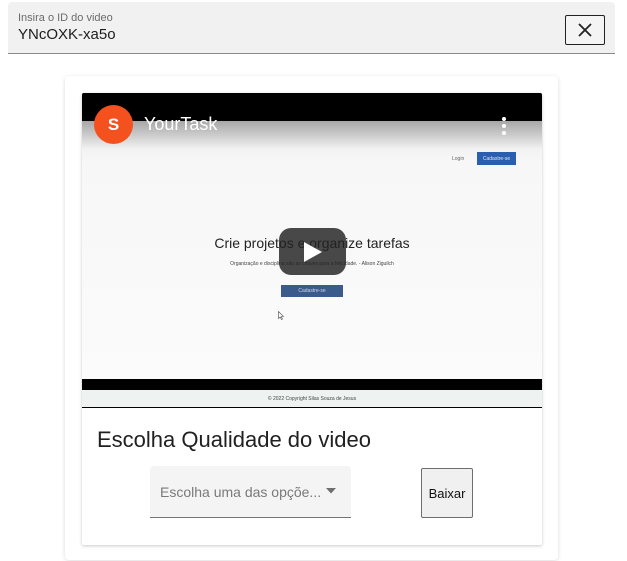 This screenshot has height=561, width=627. Describe the element at coordinates (311, 28) in the screenshot. I see `video-id-field: Insira o ID do video YNcOXK-xa5o` at that location.